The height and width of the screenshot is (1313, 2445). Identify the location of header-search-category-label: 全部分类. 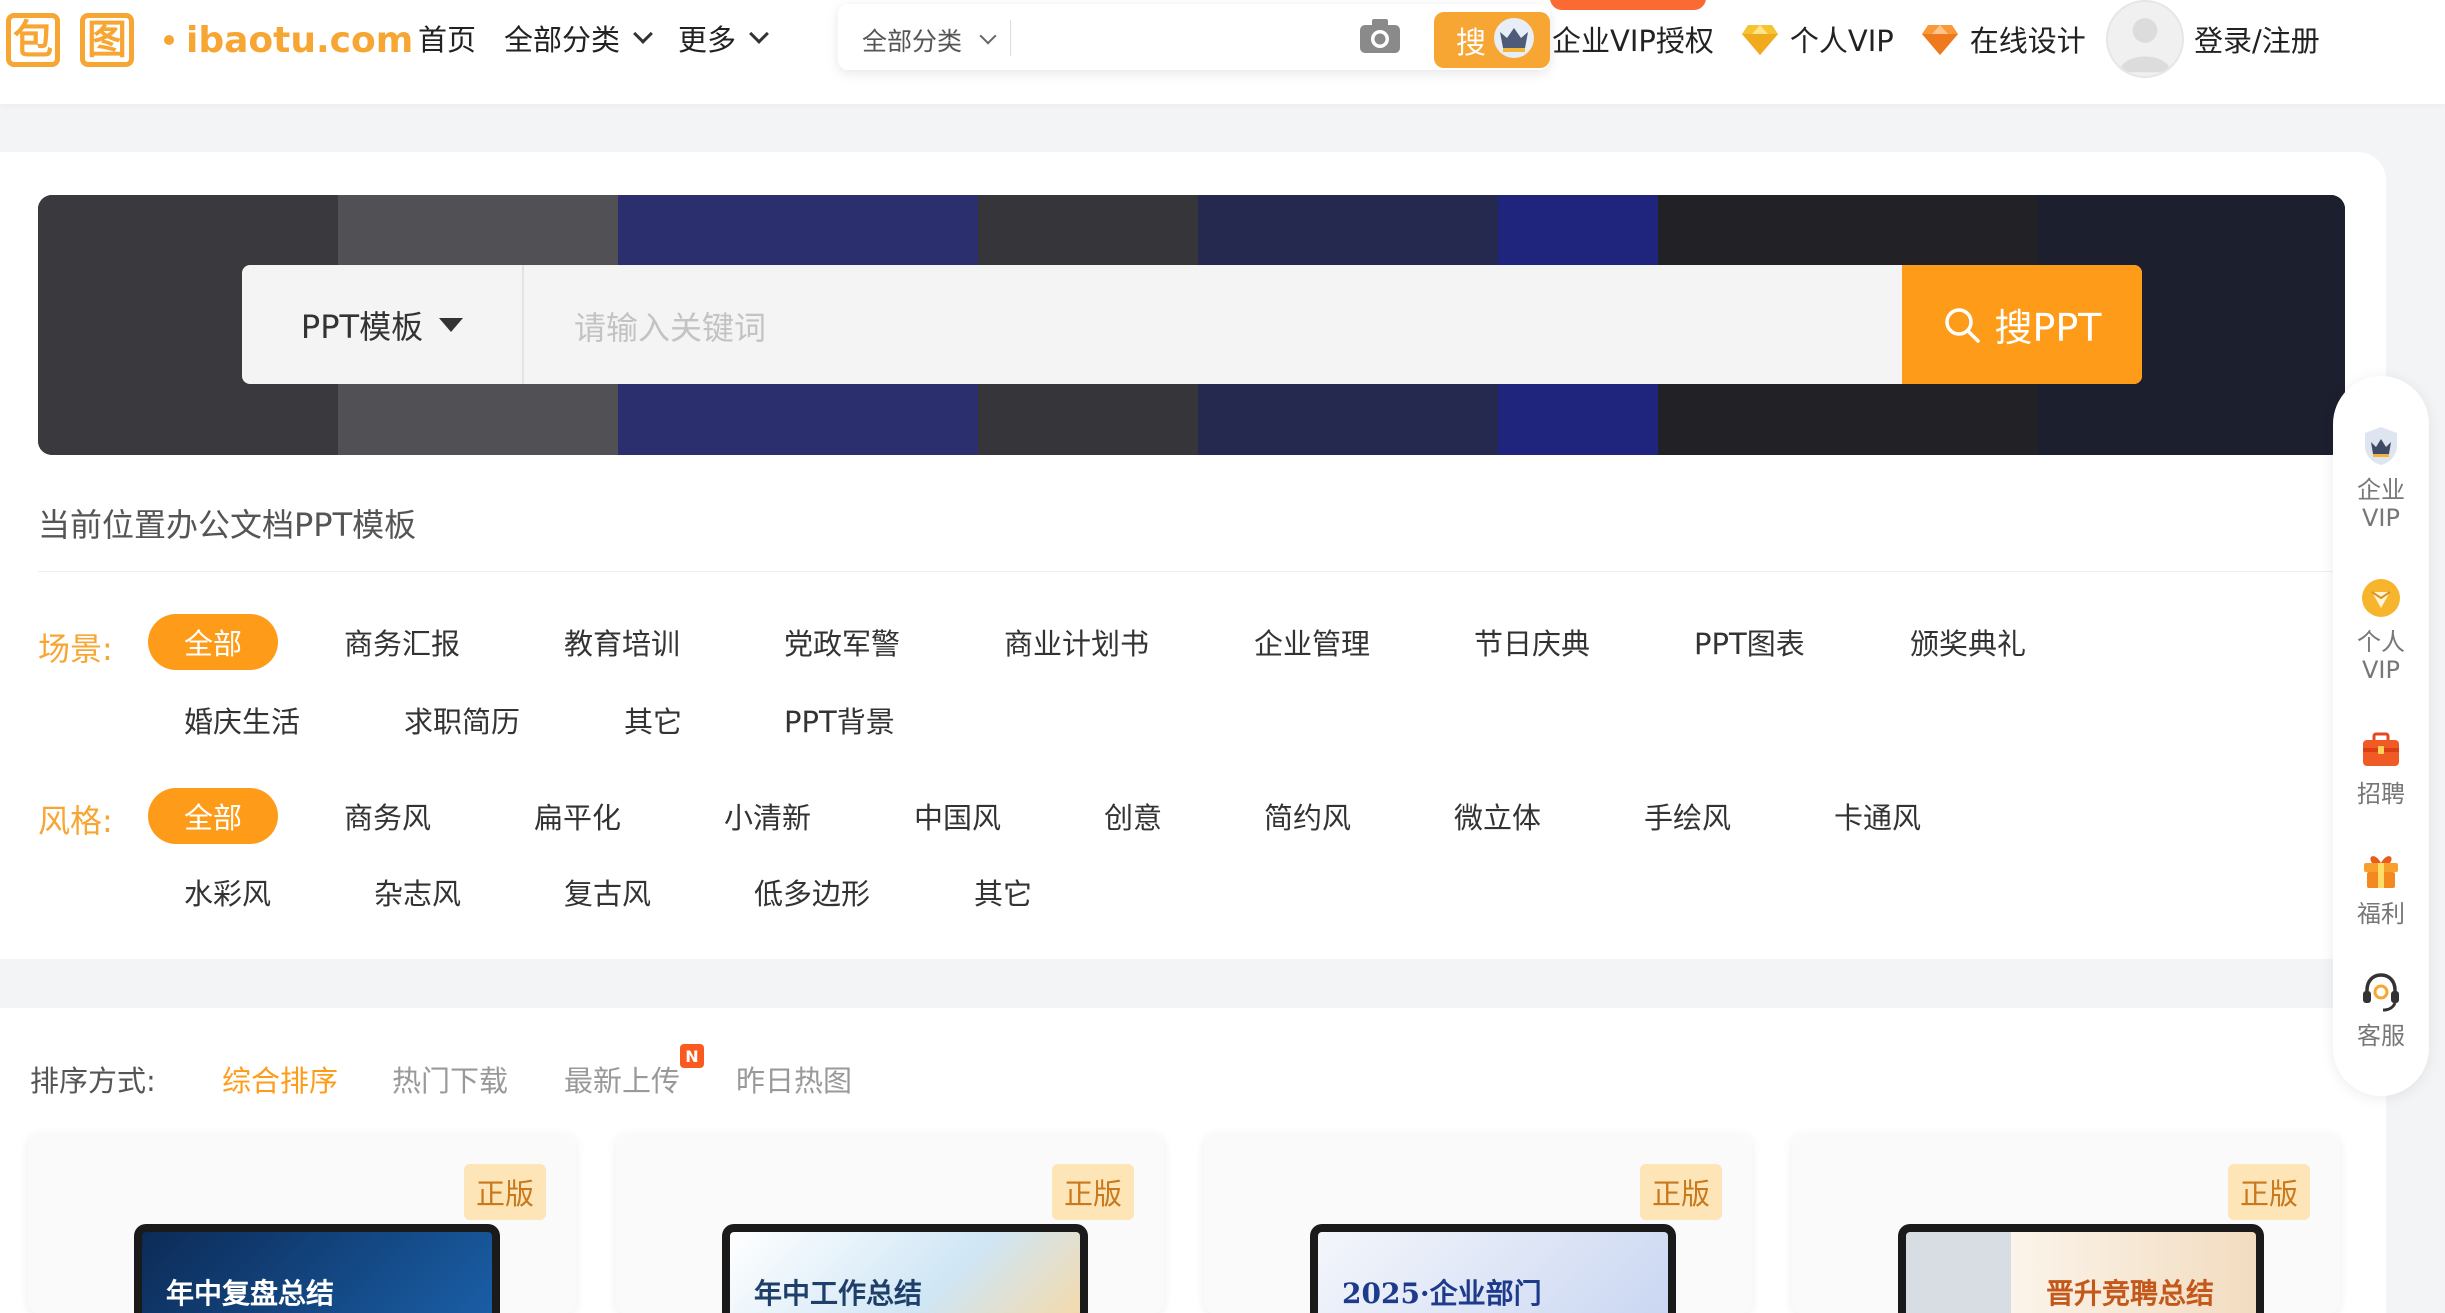
(912, 41).